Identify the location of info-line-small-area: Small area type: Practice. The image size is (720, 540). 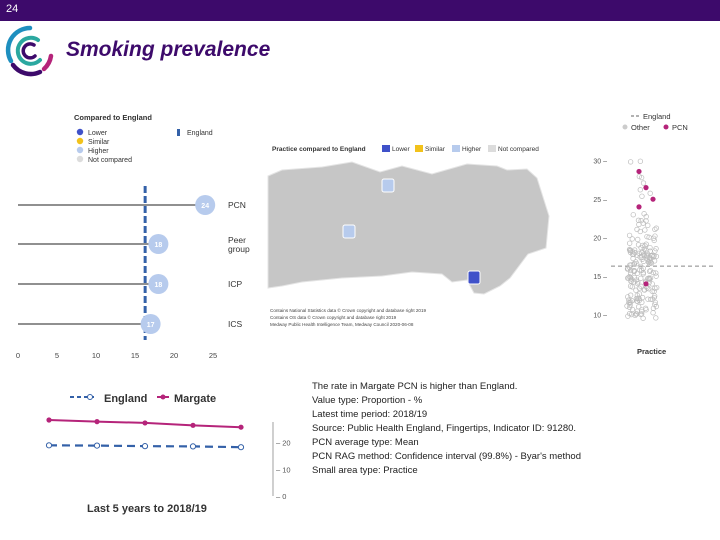
(365, 470).